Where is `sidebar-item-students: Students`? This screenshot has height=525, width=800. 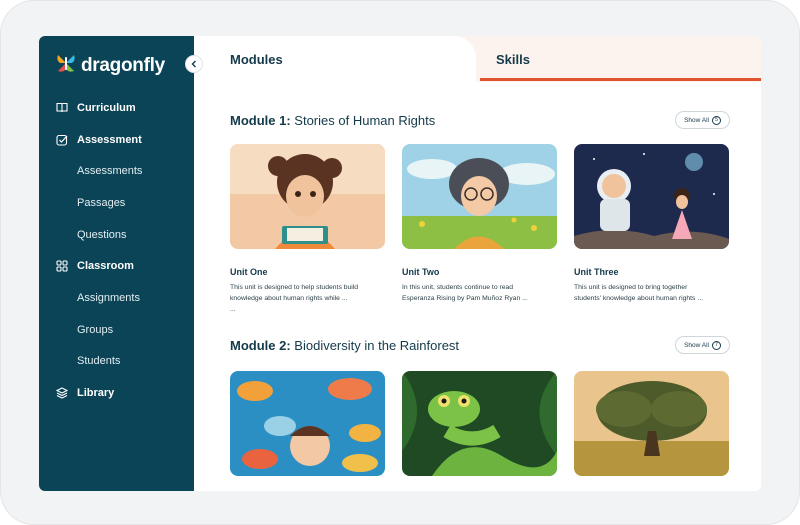 sidebar-item-students: Students is located at coordinates (116, 362).